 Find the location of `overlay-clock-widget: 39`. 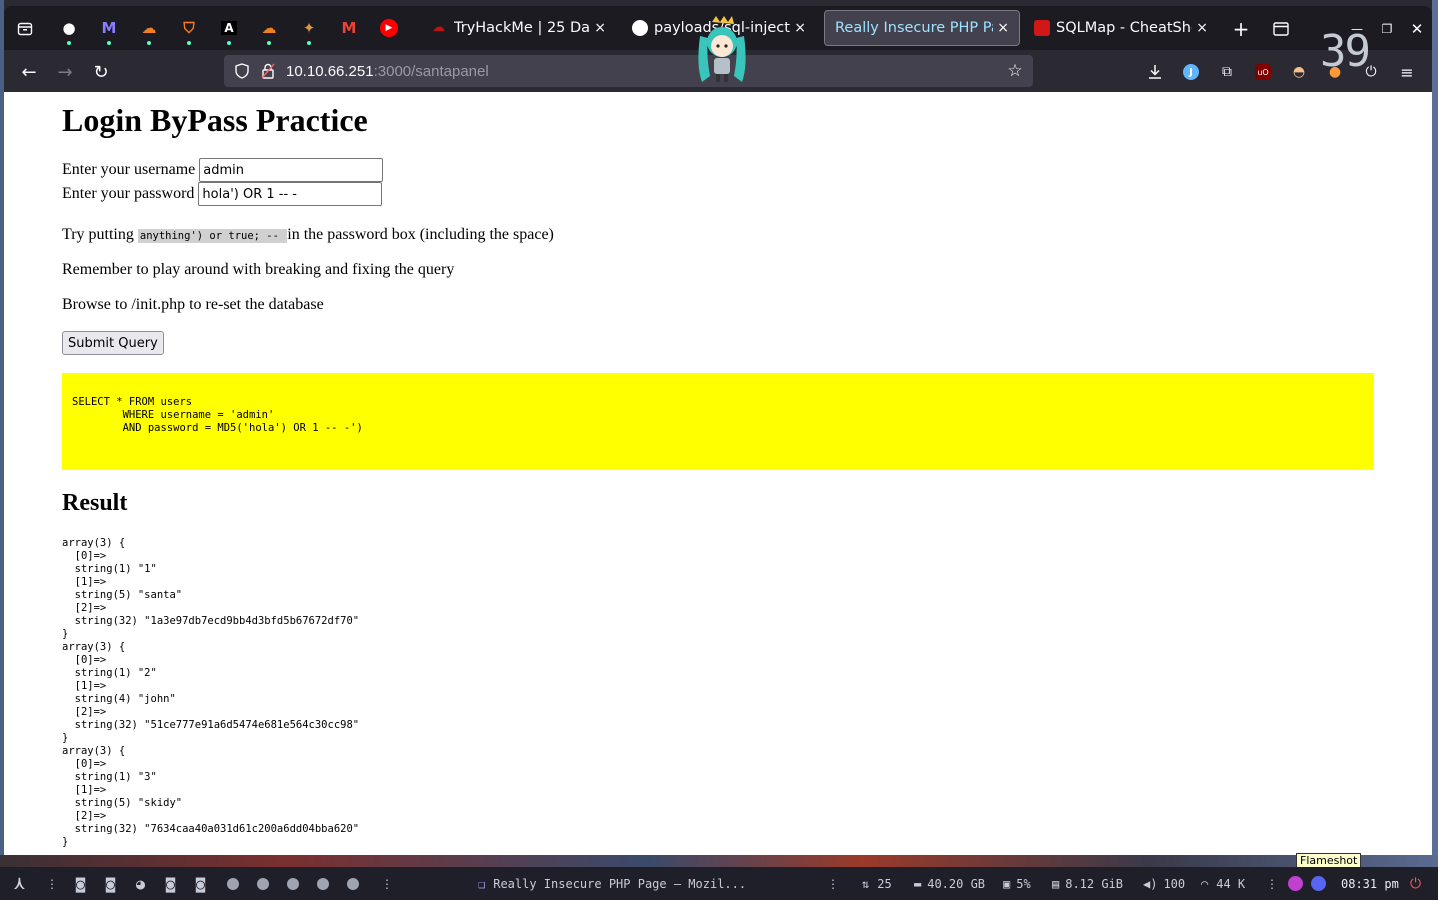

overlay-clock-widget: 39 is located at coordinates (1345, 51).